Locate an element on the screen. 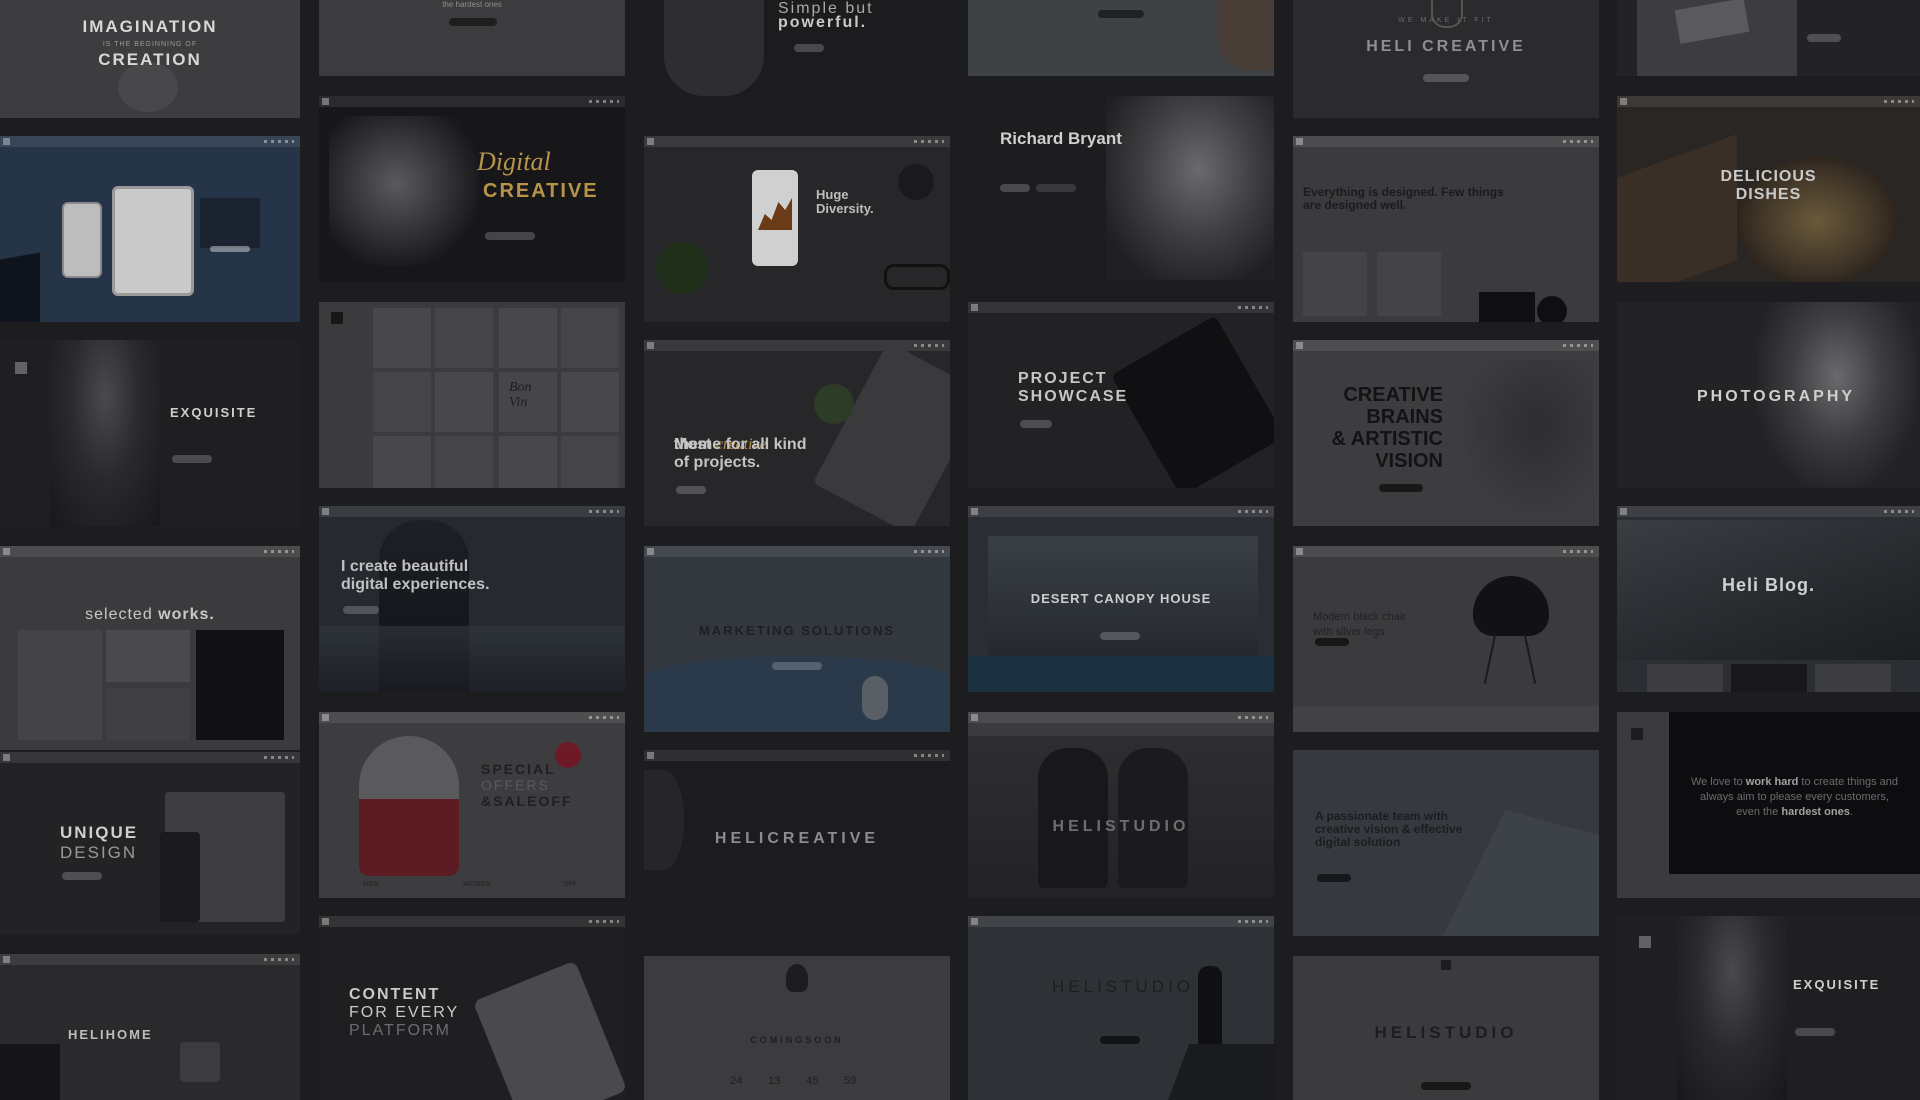 This screenshot has width=1920, height=1100. marketing-title: MARKETING SOLUTIONS is located at coordinates (797, 630).